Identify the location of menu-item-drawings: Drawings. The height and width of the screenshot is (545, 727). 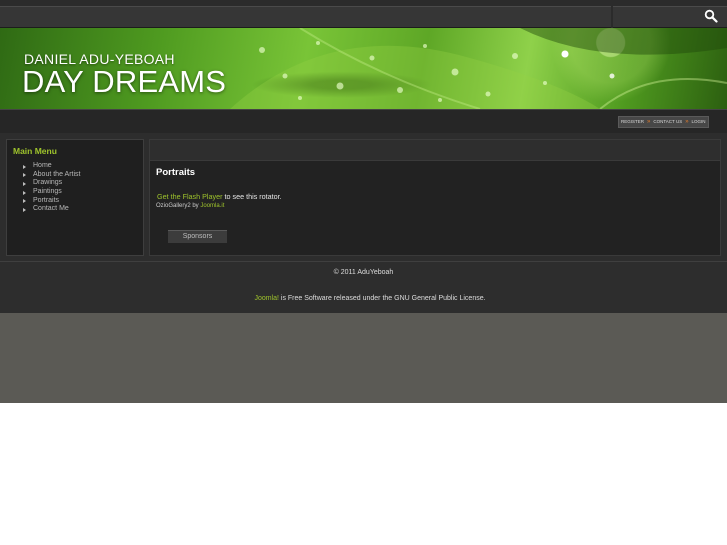
(50, 183).